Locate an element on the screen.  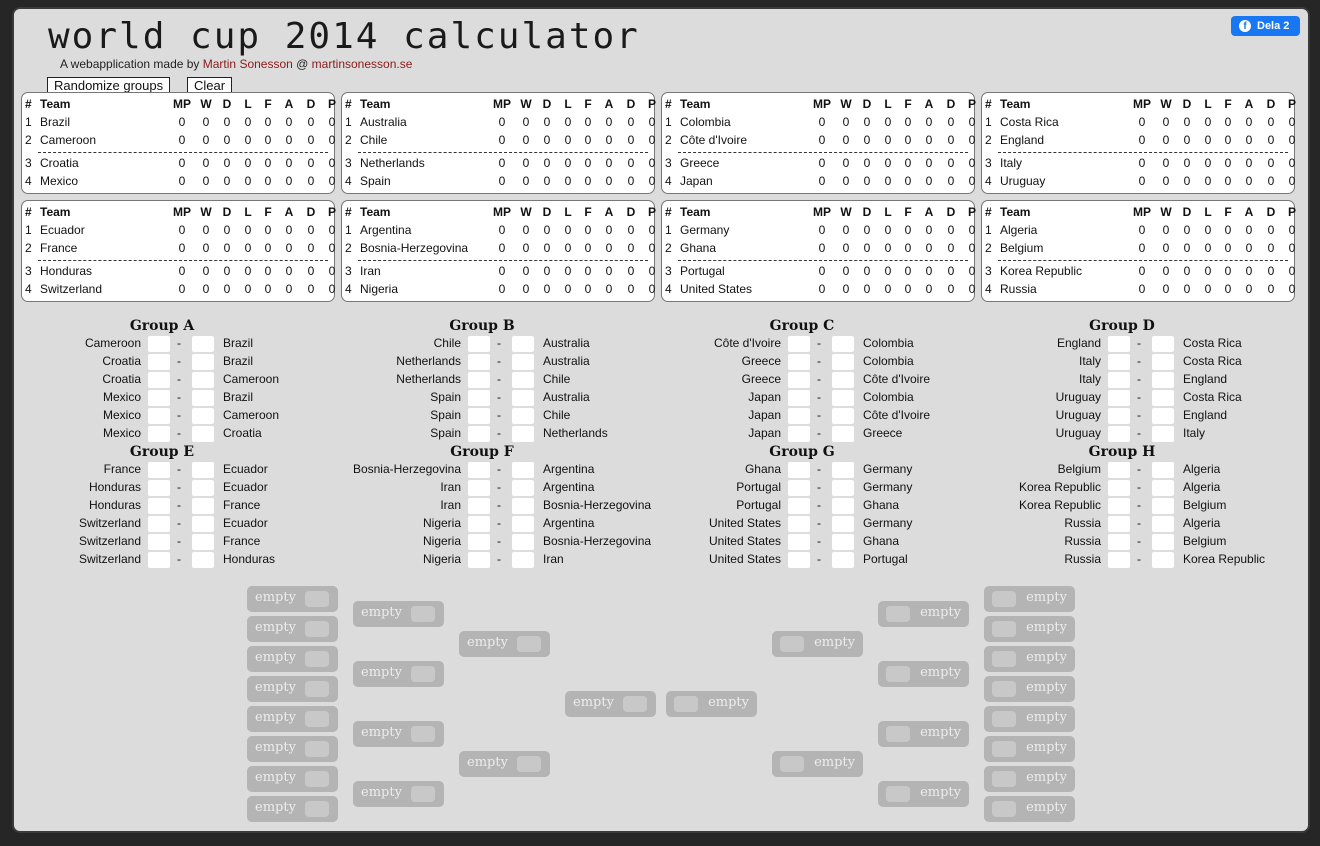
facebook-share-button: f Dela 2 is located at coordinates (1265, 26).